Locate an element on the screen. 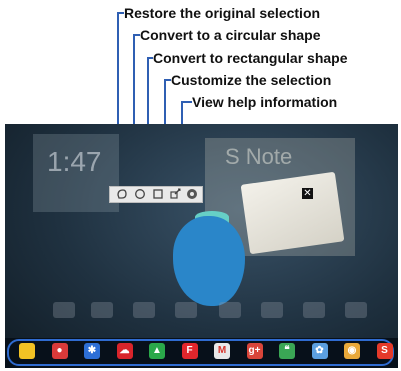 Image resolution: width=401 pixels, height=371 pixels. chrome-icon: ◉ is located at coordinates (352, 351).